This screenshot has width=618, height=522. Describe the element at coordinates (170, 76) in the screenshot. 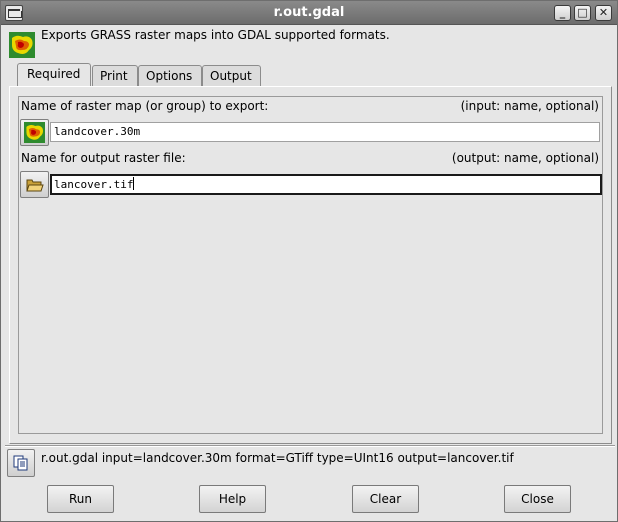

I see `tab-options: Options` at that location.